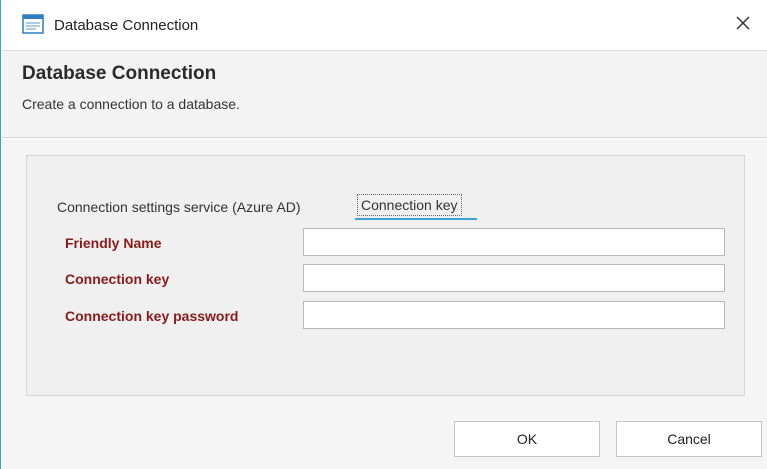  I want to click on dialog-footer: OK Cancel, so click(384, 438).